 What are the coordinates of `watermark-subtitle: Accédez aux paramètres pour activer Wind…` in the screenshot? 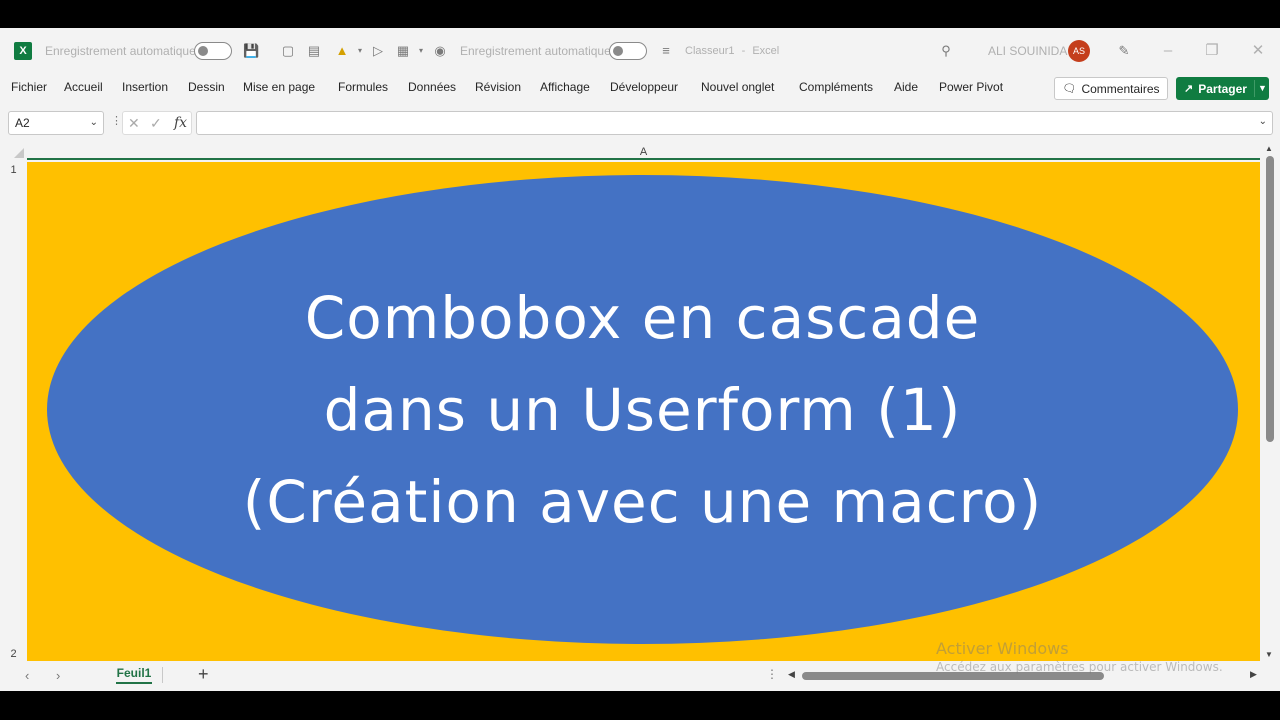 It's located at (1079, 667).